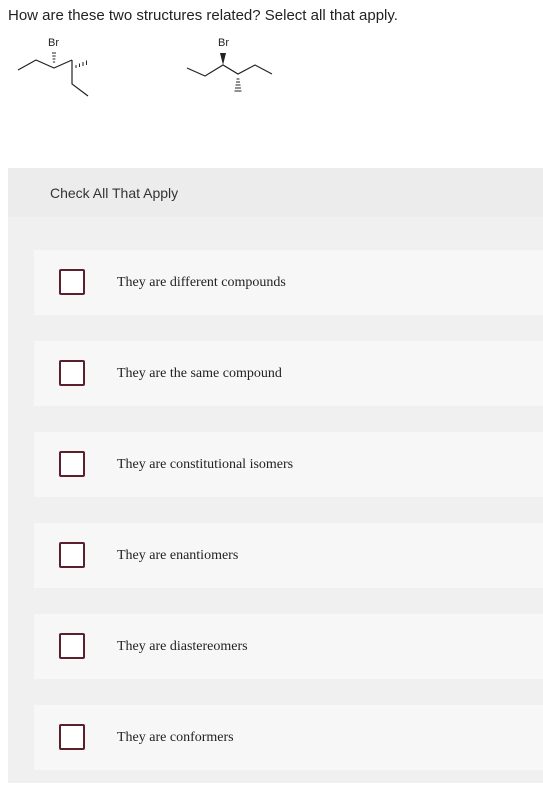 The image size is (543, 789). I want to click on structure-1-hashed-wedge, so click(54, 57).